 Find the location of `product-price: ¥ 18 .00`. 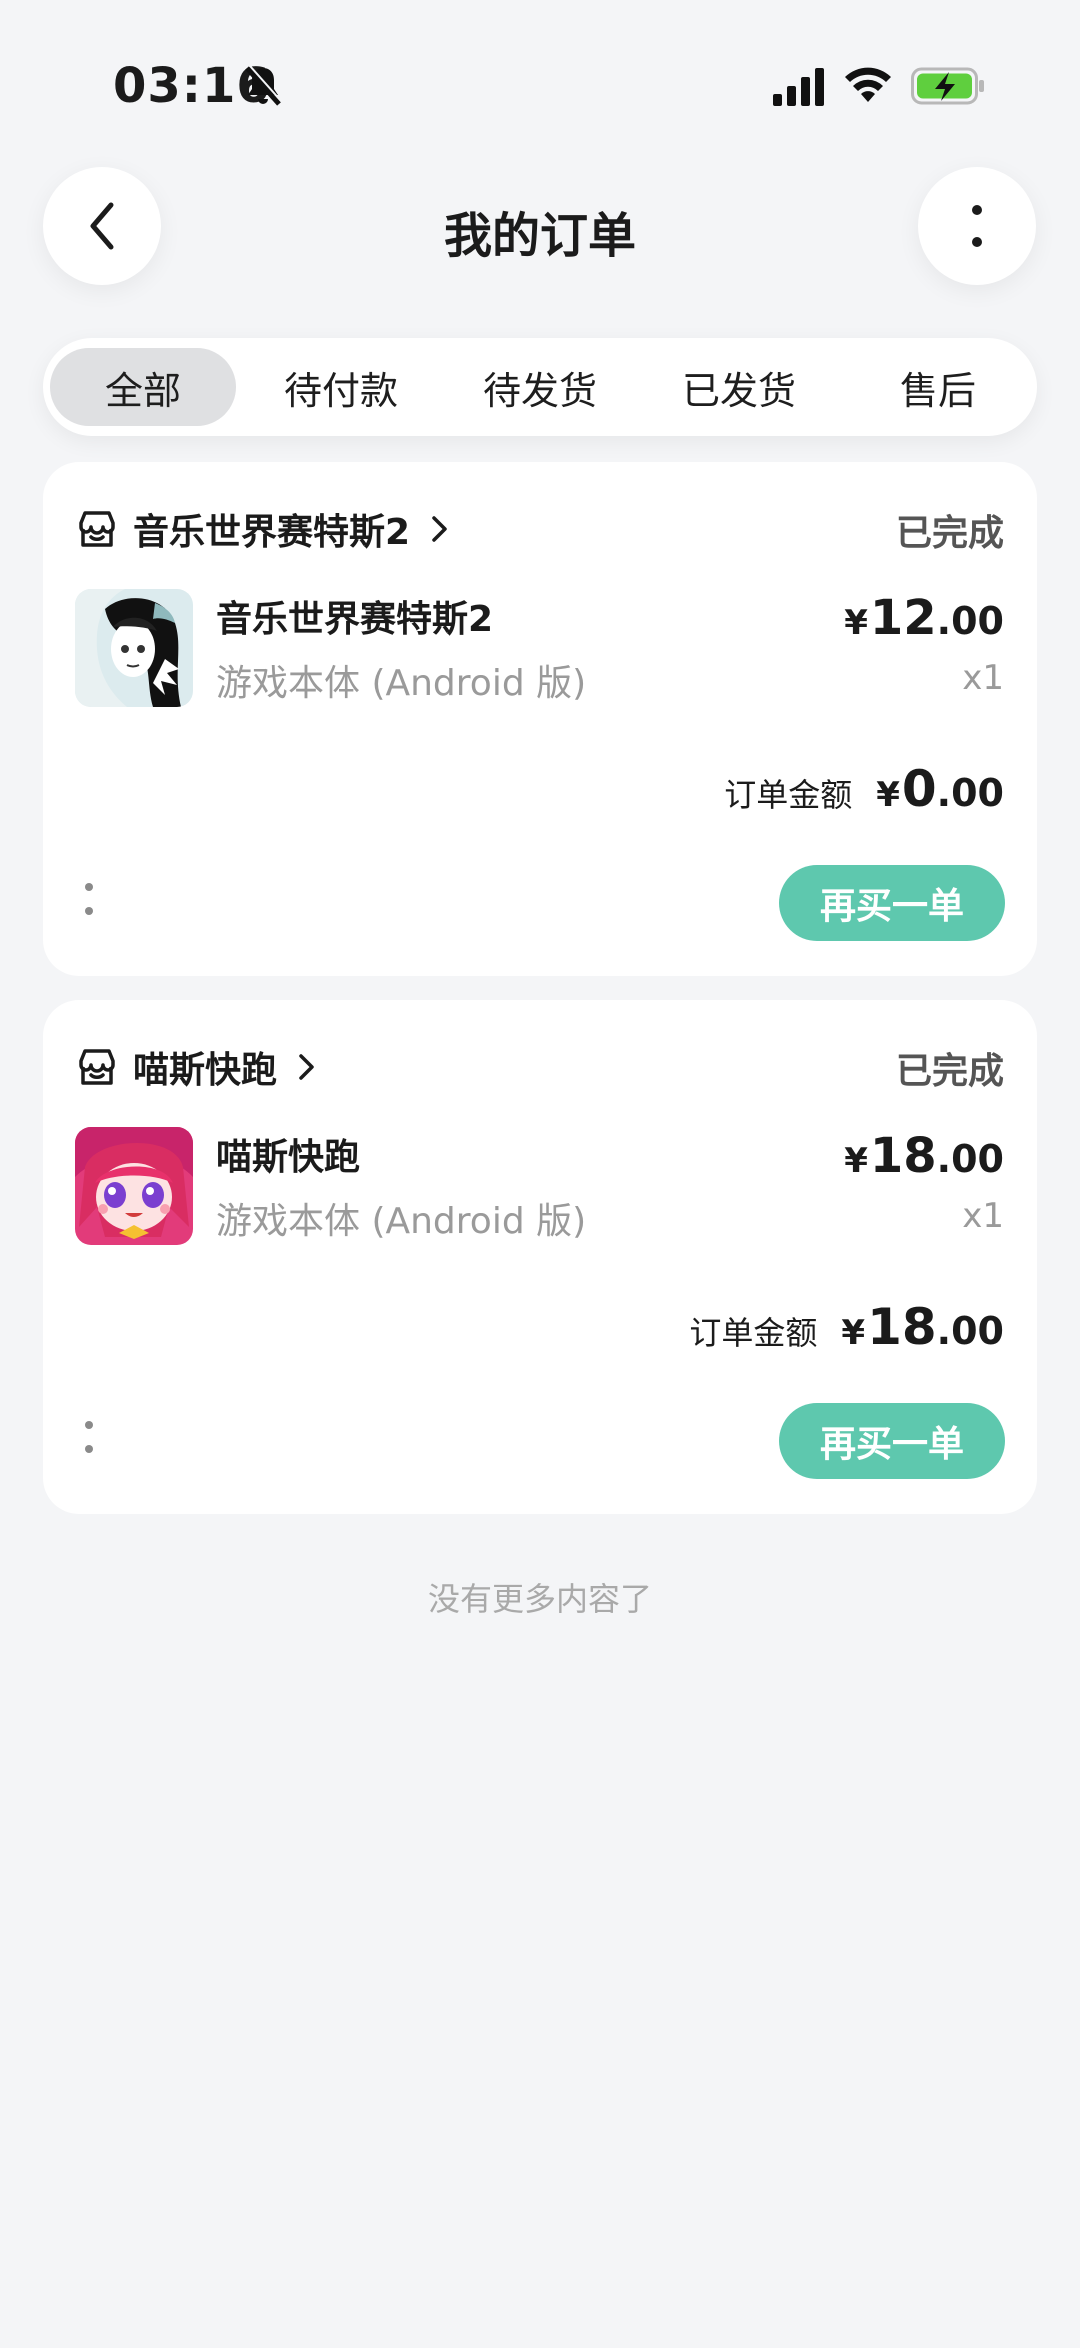

product-price: ¥ 18 .00 is located at coordinates (924, 1156).